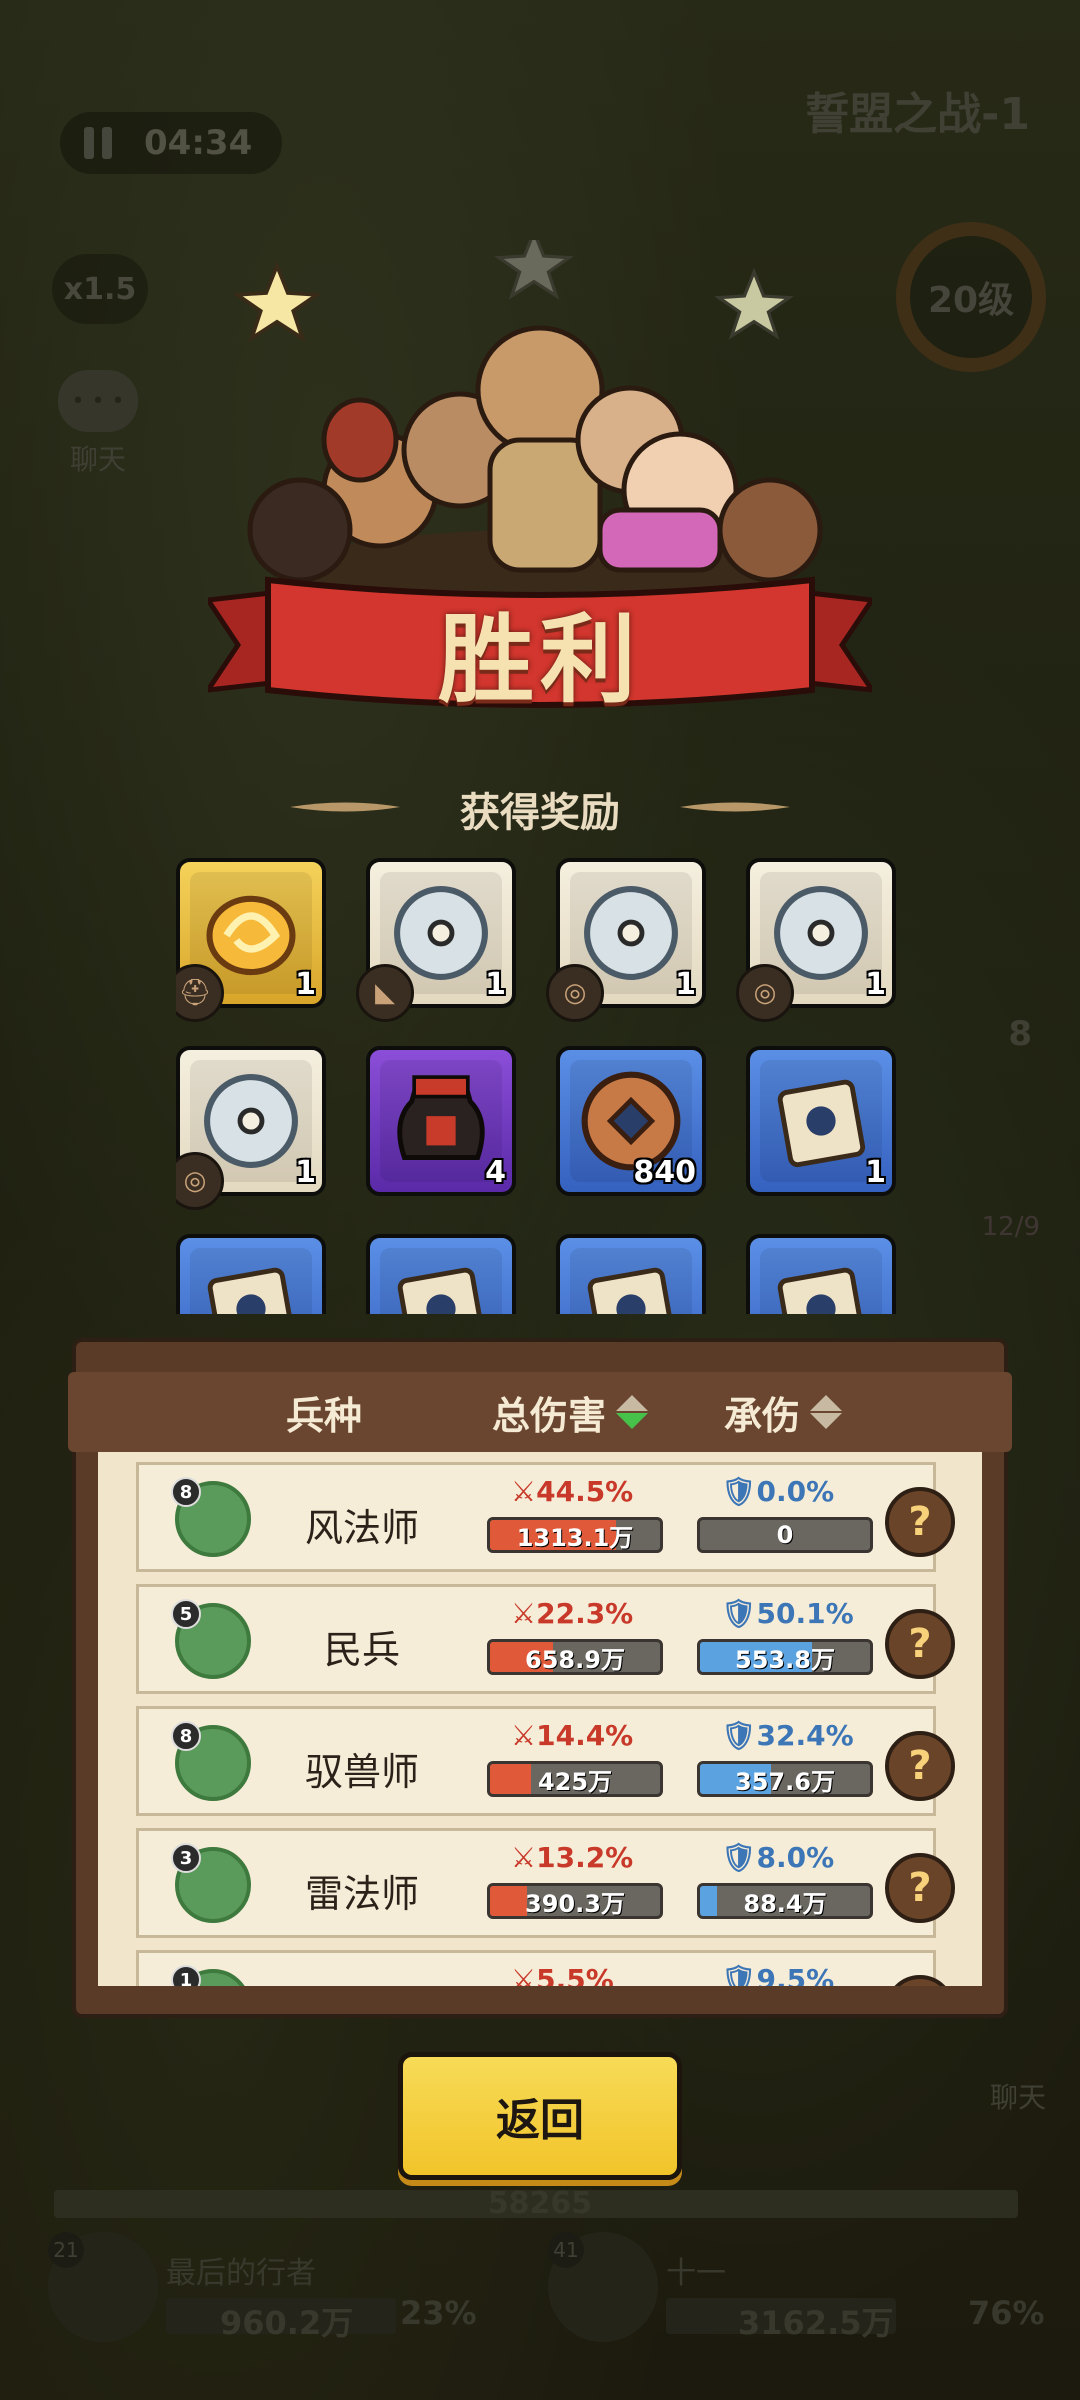  Describe the element at coordinates (785, 1903) in the screenshot. I see `taken-value: 88.4万` at that location.